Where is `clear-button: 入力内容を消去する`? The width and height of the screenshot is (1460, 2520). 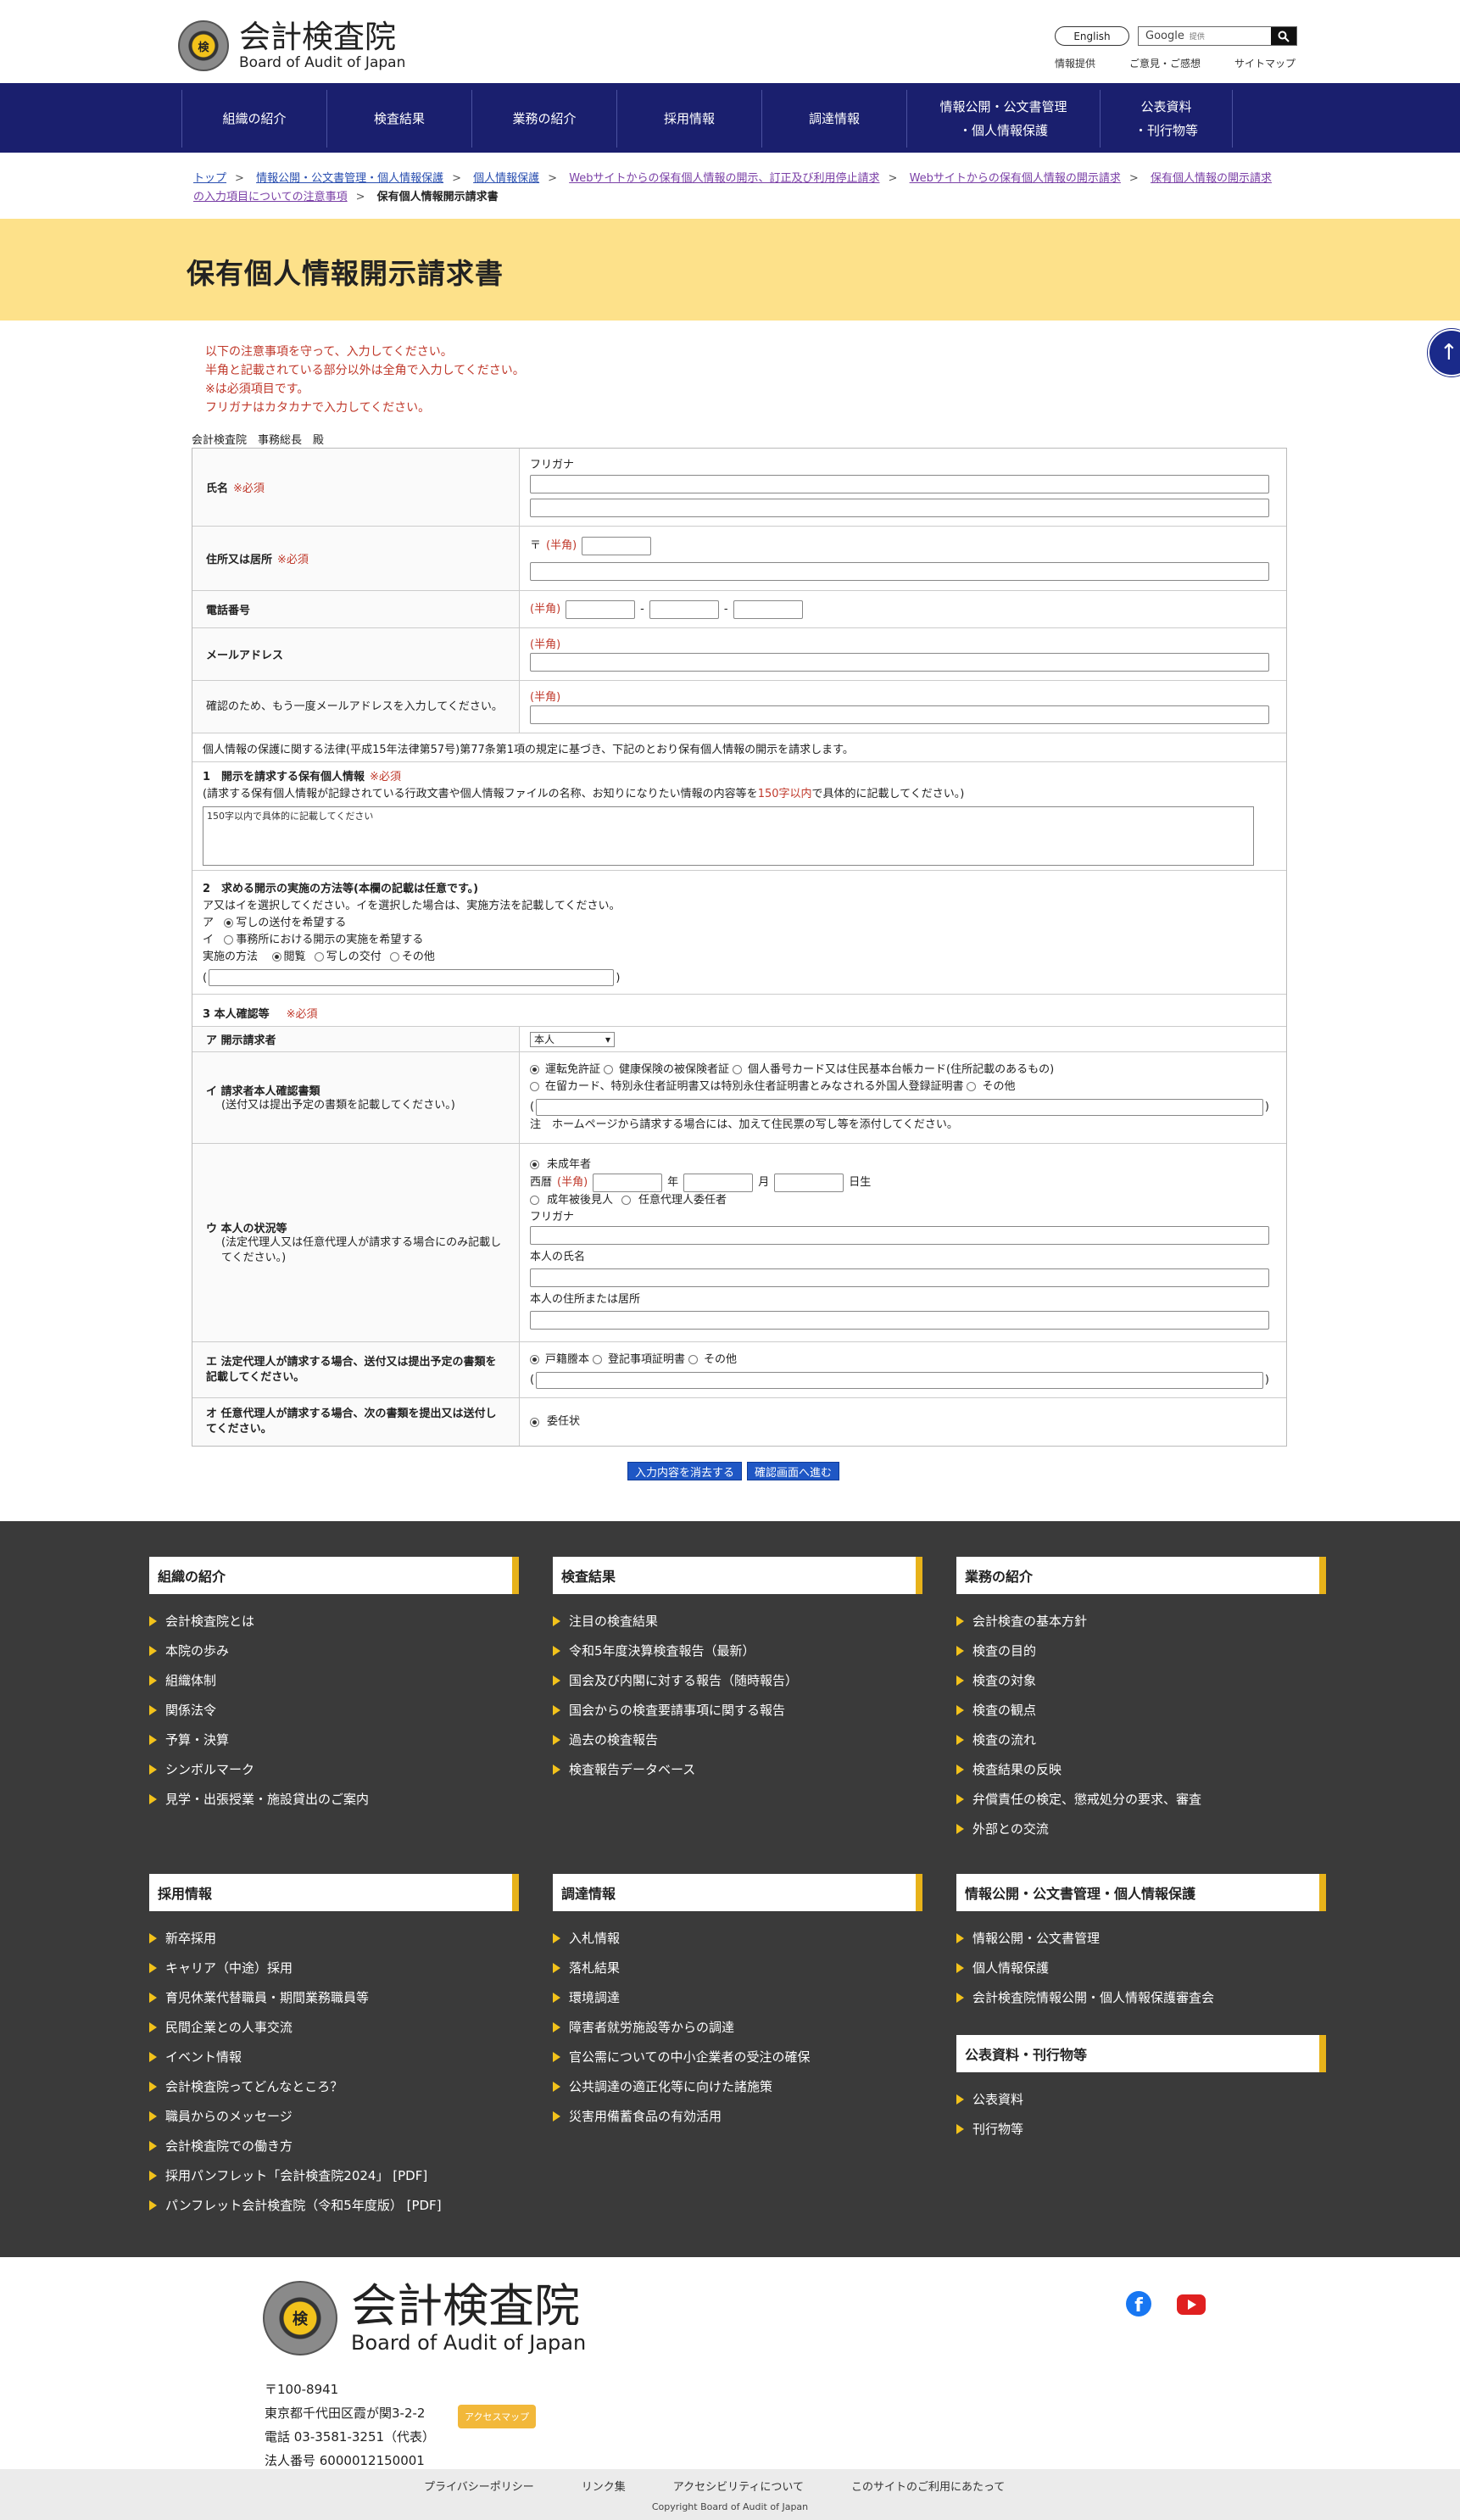
clear-button: 入力内容を消去する is located at coordinates (685, 1471).